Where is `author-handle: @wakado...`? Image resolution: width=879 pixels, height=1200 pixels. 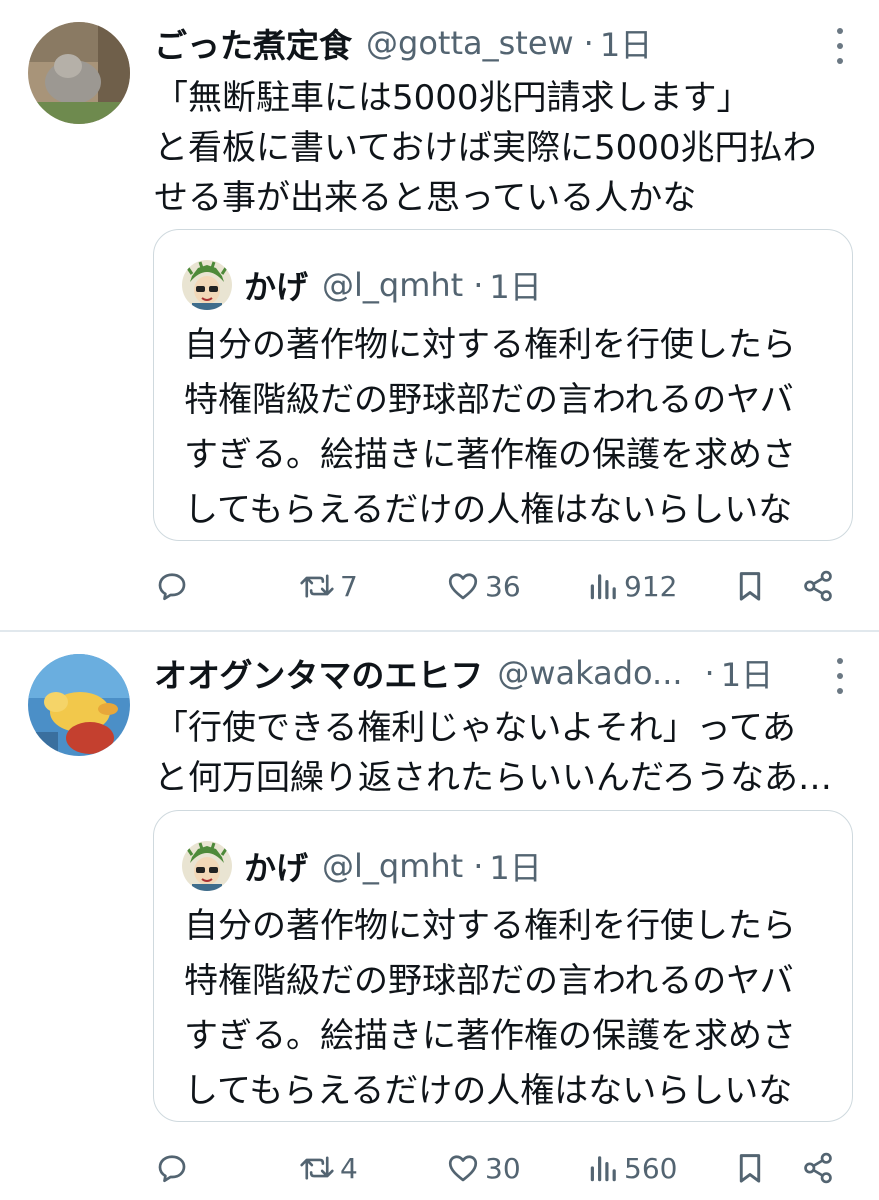 author-handle: @wakado... is located at coordinates (589, 673).